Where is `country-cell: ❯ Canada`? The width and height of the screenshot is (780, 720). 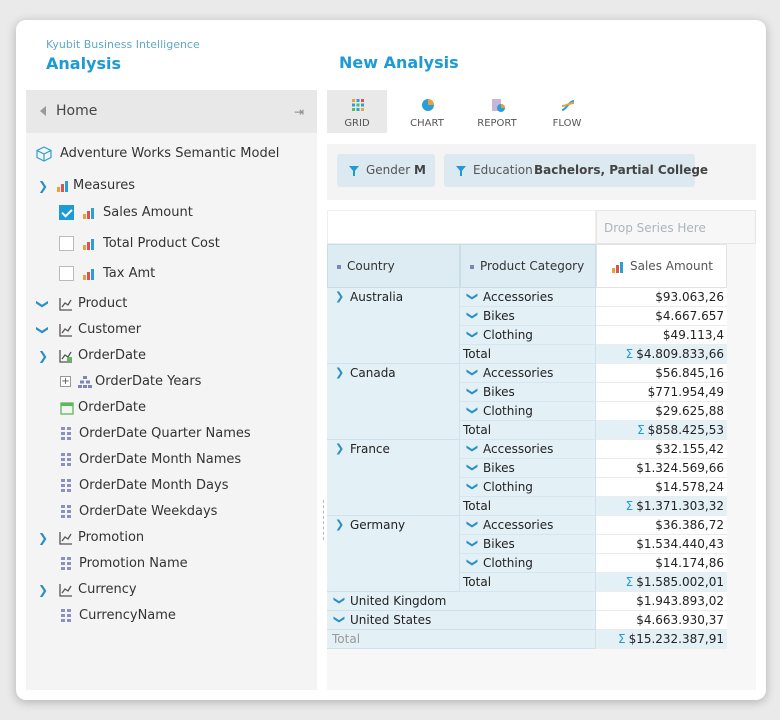
country-cell: ❯ Canada is located at coordinates (393, 402).